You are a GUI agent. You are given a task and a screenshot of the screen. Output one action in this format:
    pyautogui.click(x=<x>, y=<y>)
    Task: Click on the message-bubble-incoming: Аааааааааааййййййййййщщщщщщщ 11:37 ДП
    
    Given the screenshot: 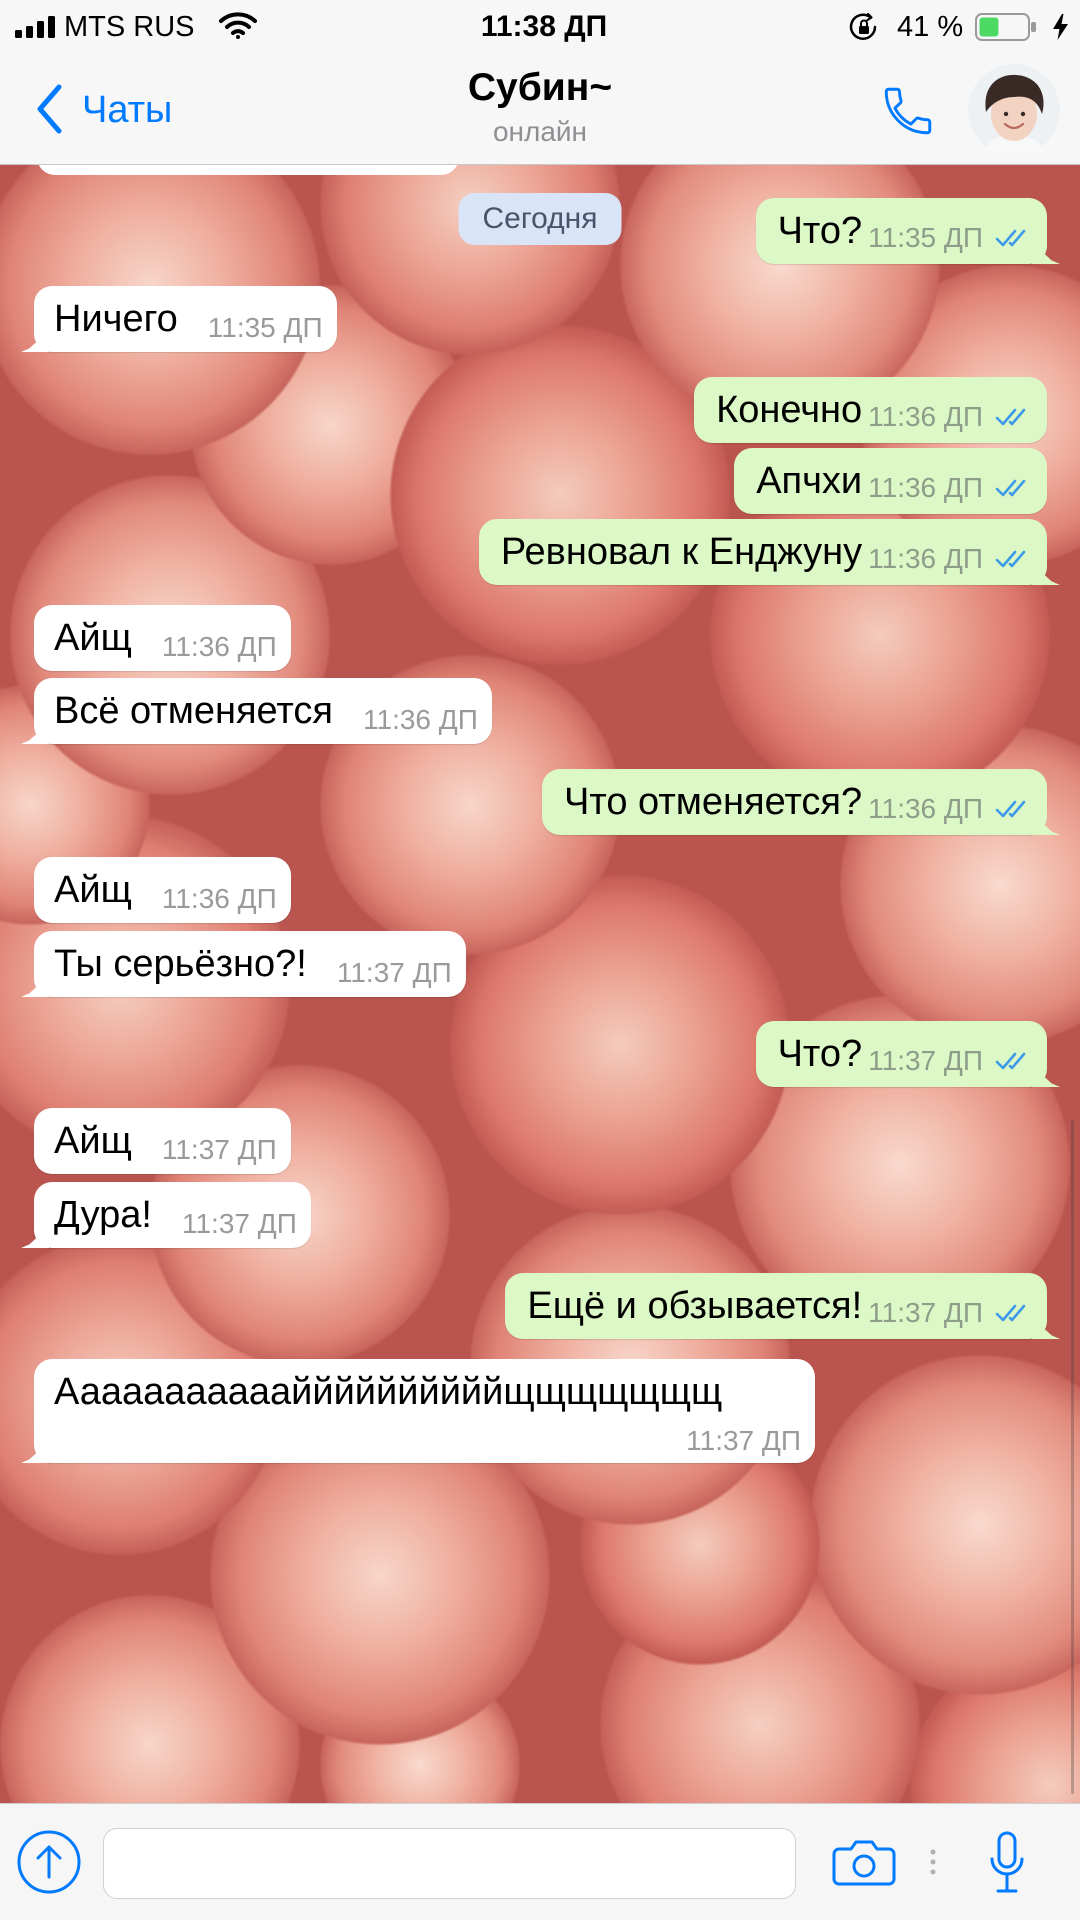 What is the action you would take?
    pyautogui.click(x=424, y=1411)
    